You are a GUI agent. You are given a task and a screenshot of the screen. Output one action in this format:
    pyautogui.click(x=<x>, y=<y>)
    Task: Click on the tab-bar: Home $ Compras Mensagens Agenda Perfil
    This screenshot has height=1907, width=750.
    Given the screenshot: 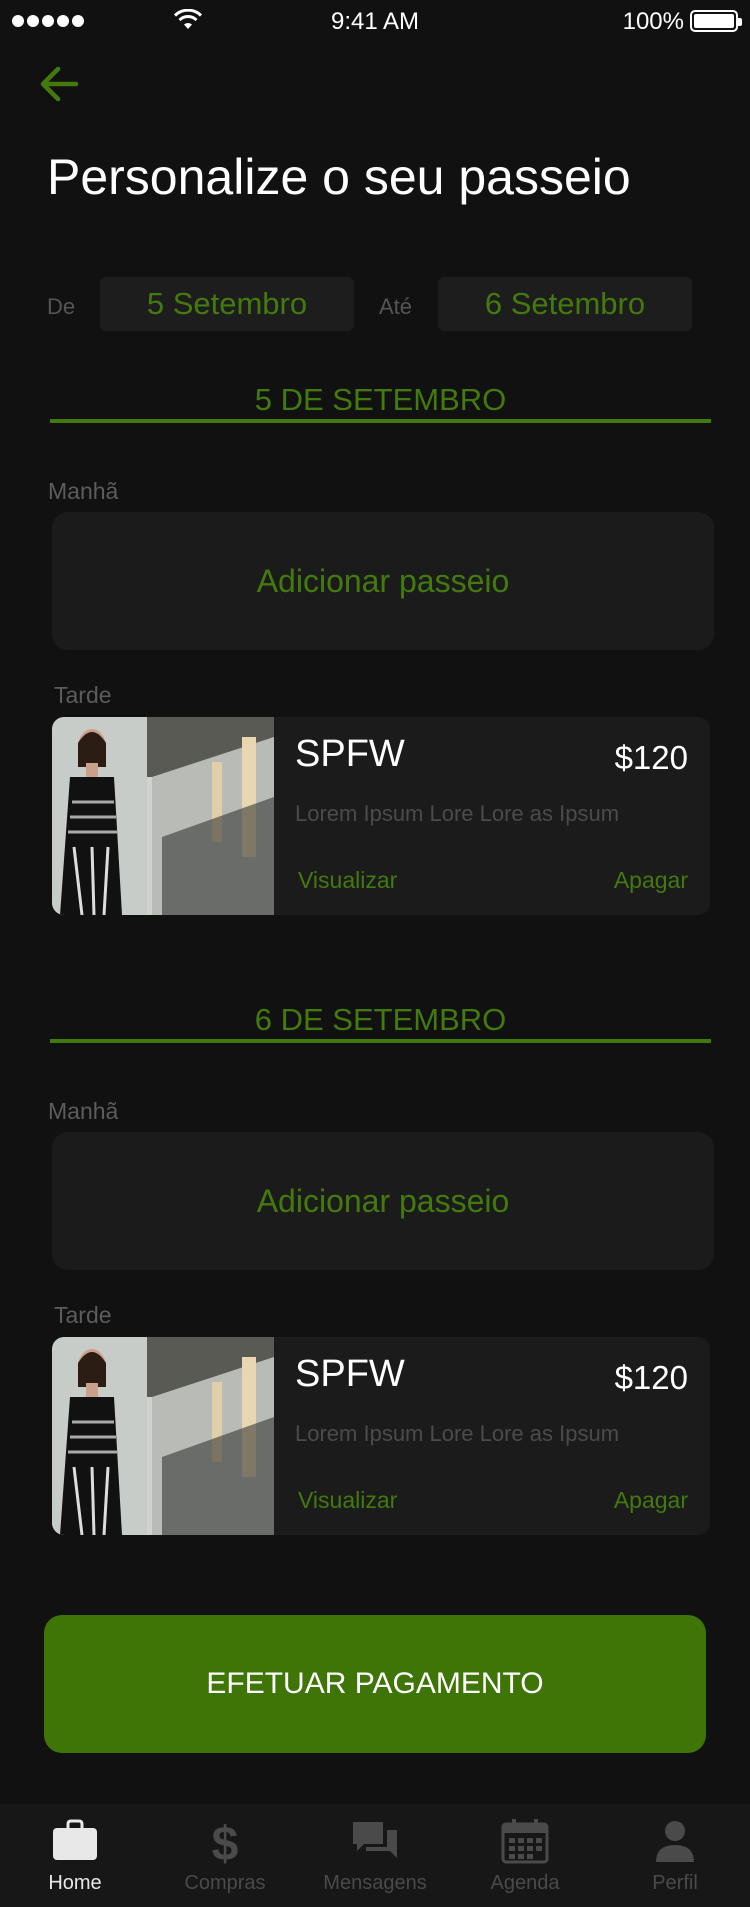 What is the action you would take?
    pyautogui.click(x=375, y=1855)
    